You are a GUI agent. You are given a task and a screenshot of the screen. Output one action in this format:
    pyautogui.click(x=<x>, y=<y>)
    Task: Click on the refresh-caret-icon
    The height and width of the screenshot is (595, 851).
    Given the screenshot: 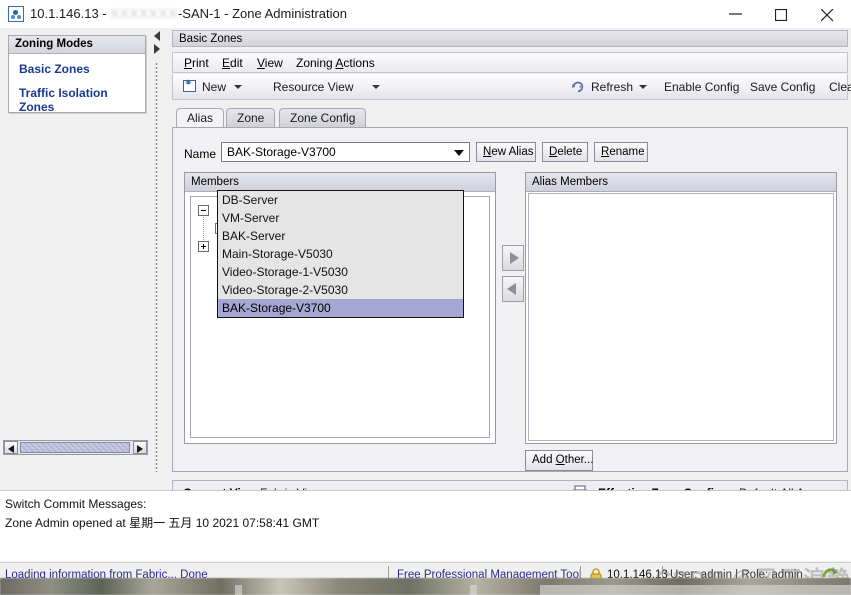 What is the action you would take?
    pyautogui.click(x=643, y=87)
    